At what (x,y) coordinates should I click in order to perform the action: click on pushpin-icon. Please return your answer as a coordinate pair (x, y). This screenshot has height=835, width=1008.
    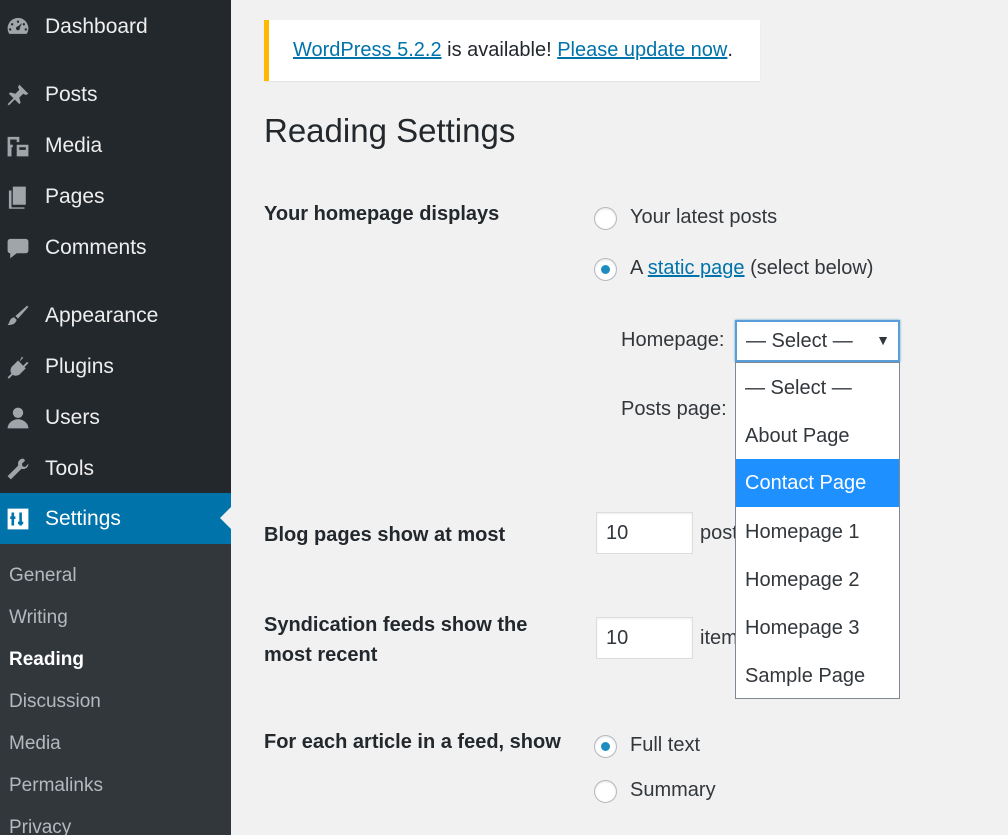
    Looking at the image, I should click on (18, 95).